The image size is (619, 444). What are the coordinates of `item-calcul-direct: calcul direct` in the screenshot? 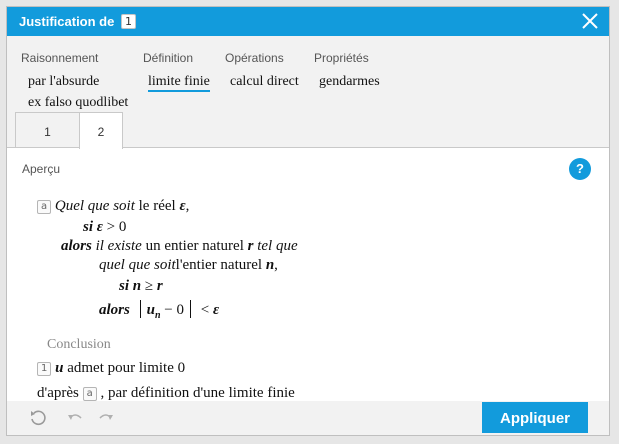 It's located at (264, 82).